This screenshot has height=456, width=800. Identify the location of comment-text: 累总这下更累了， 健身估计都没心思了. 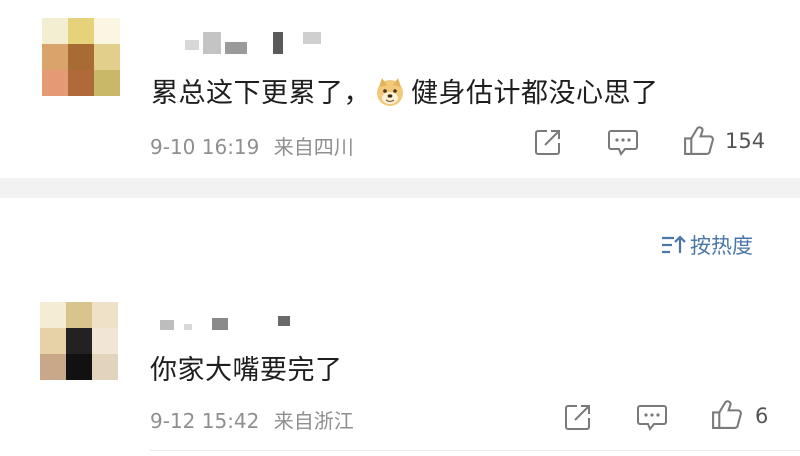
(405, 90).